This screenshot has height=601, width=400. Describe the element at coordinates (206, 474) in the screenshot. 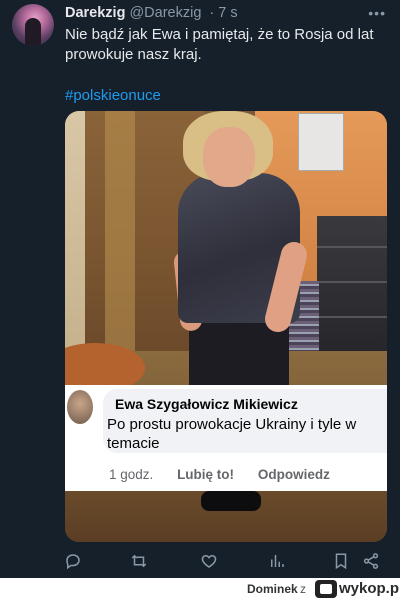

I see `fb-like-link: Lubię to!` at that location.